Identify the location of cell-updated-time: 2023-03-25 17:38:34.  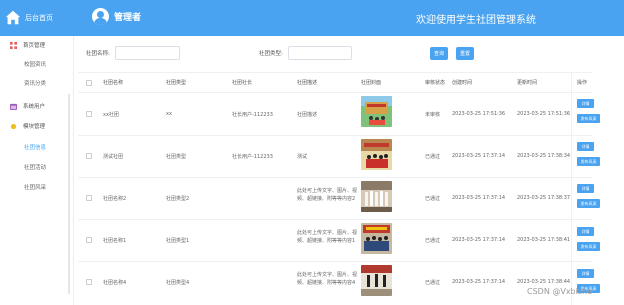
(544, 156).